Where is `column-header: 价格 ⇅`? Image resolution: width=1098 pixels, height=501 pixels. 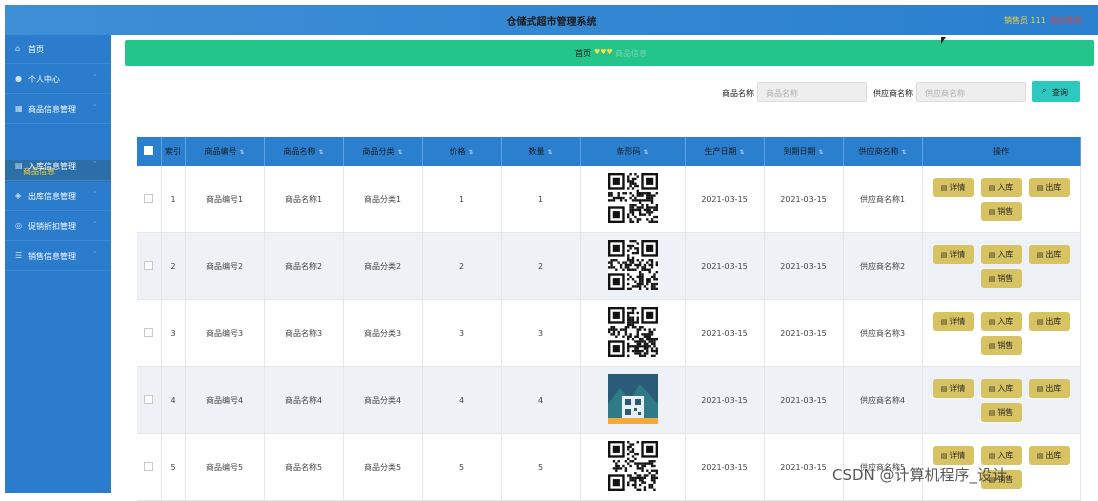
column-header: 价格 ⇅ is located at coordinates (462, 151).